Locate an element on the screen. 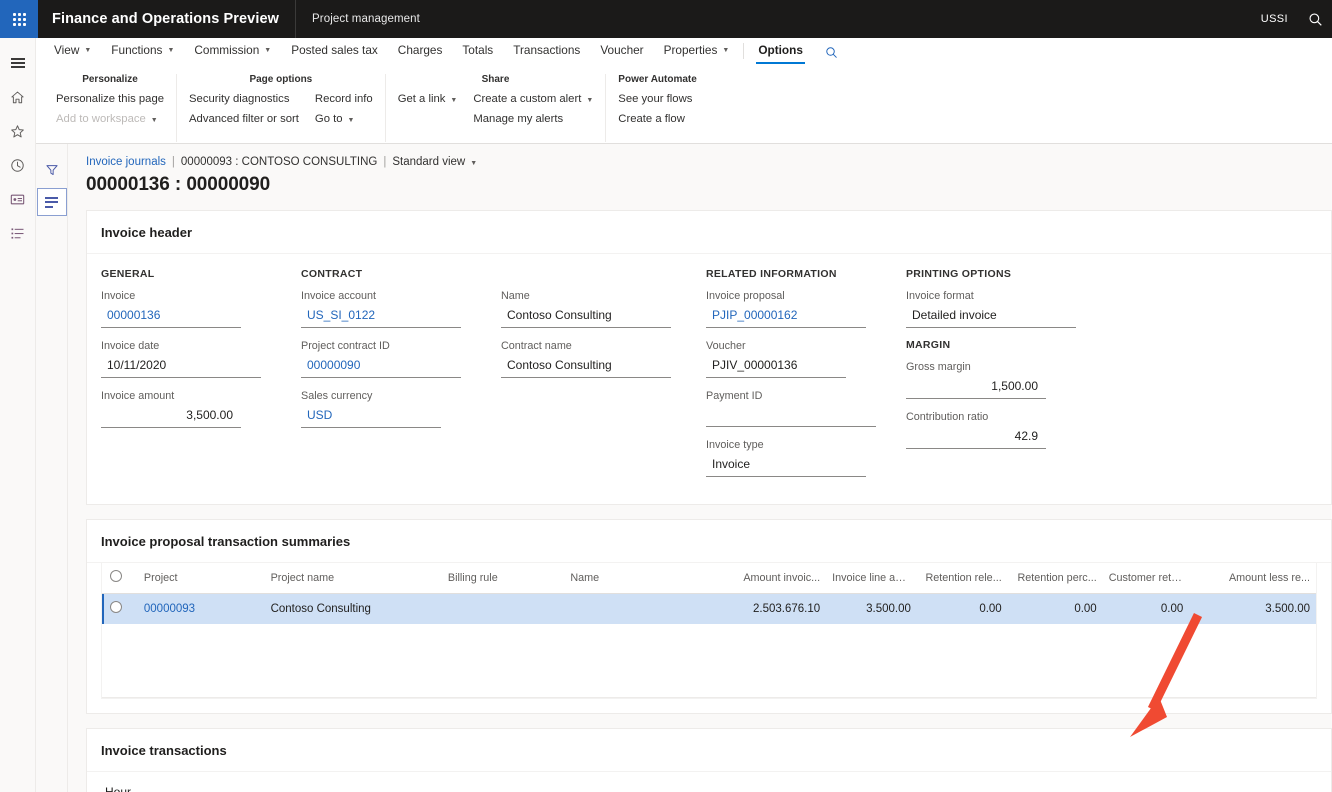 The height and width of the screenshot is (792, 1332). company-id: USSI is located at coordinates (1274, 19).